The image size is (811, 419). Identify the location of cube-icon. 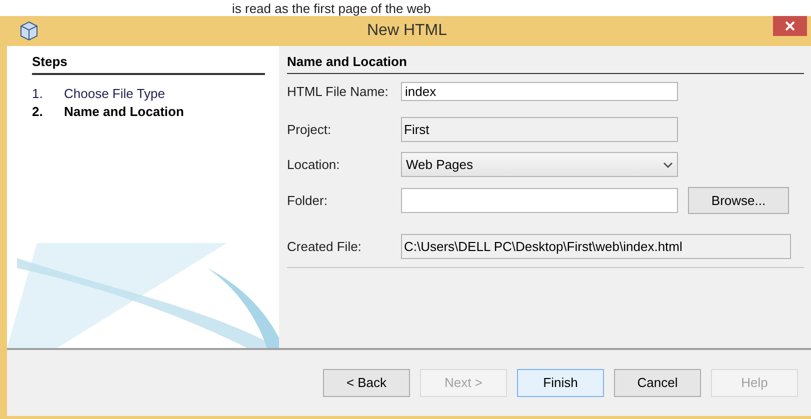
(29, 31).